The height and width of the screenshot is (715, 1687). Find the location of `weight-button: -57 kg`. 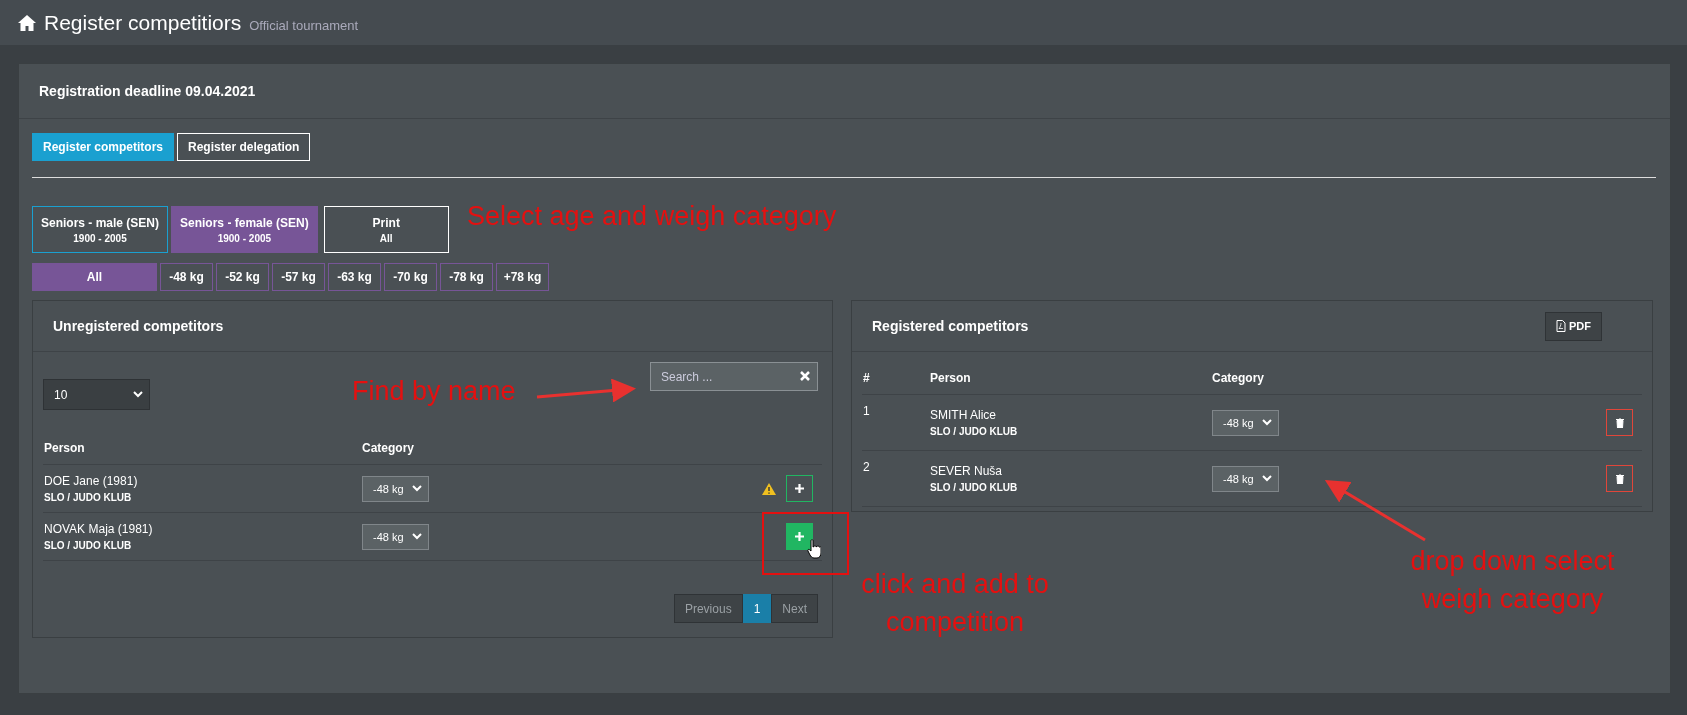

weight-button: -57 kg is located at coordinates (298, 277).